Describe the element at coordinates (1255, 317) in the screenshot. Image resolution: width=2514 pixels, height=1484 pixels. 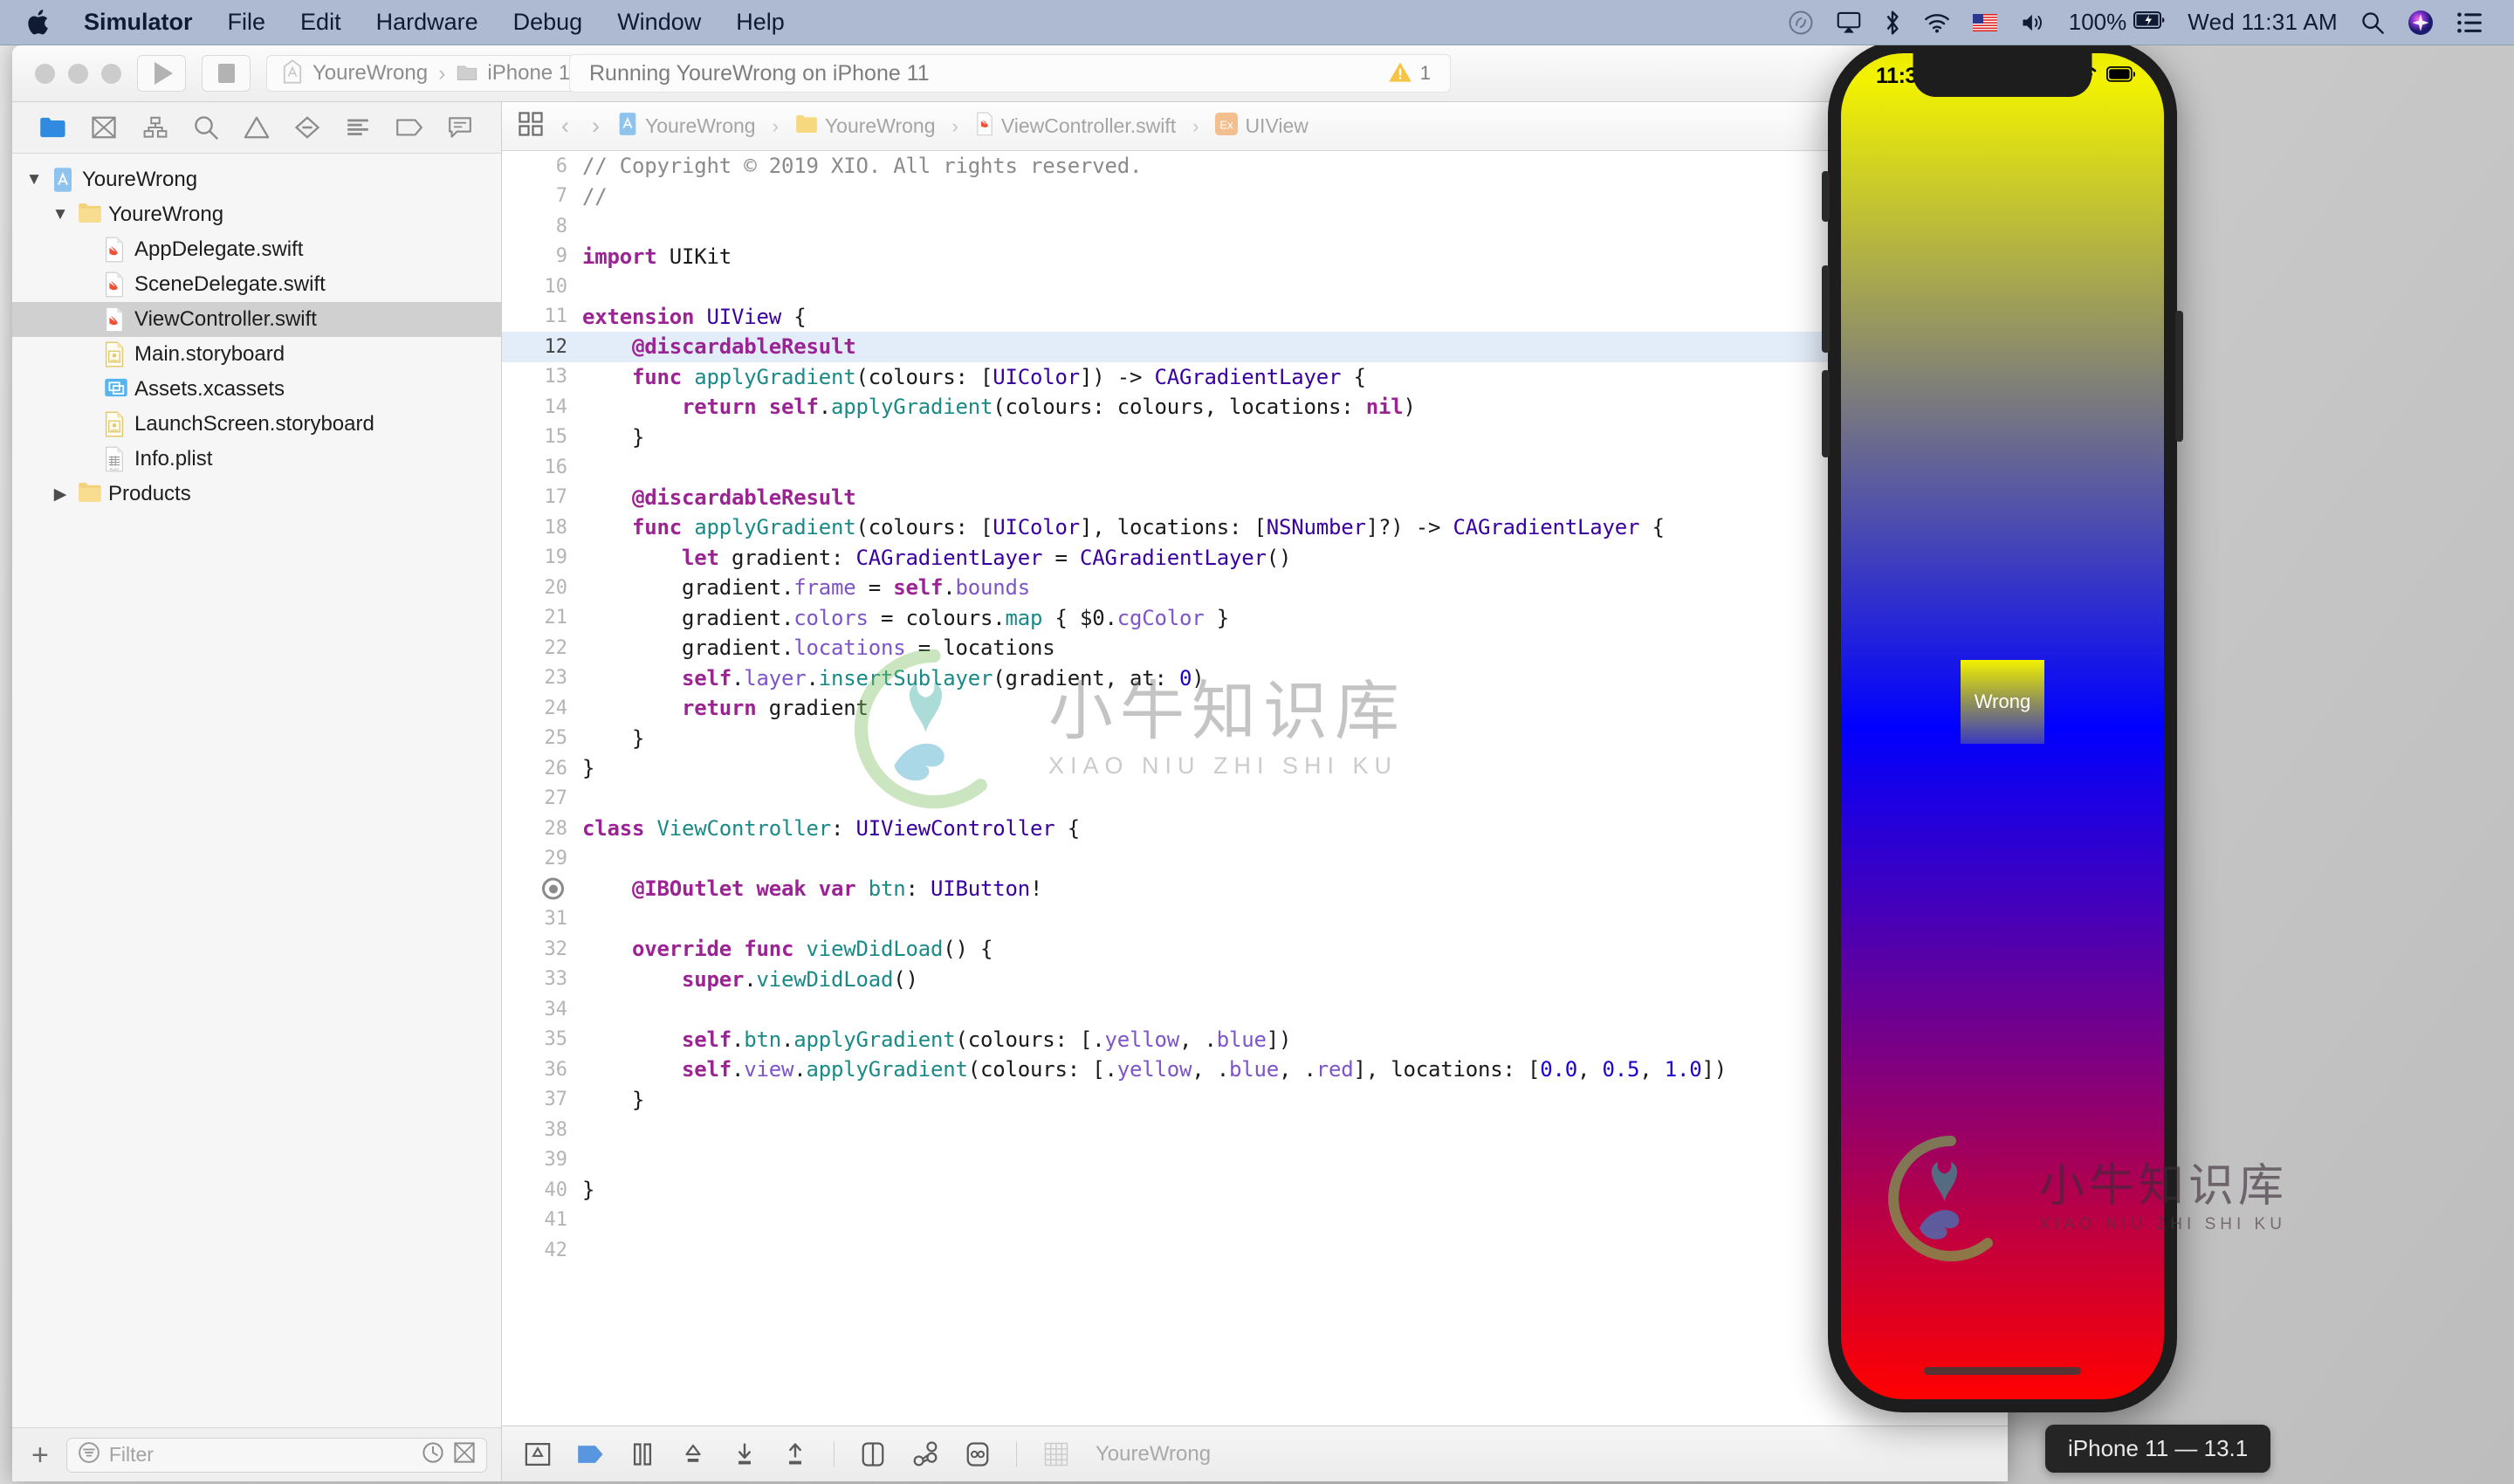
I see `code-line: 11 extension UIView {` at that location.